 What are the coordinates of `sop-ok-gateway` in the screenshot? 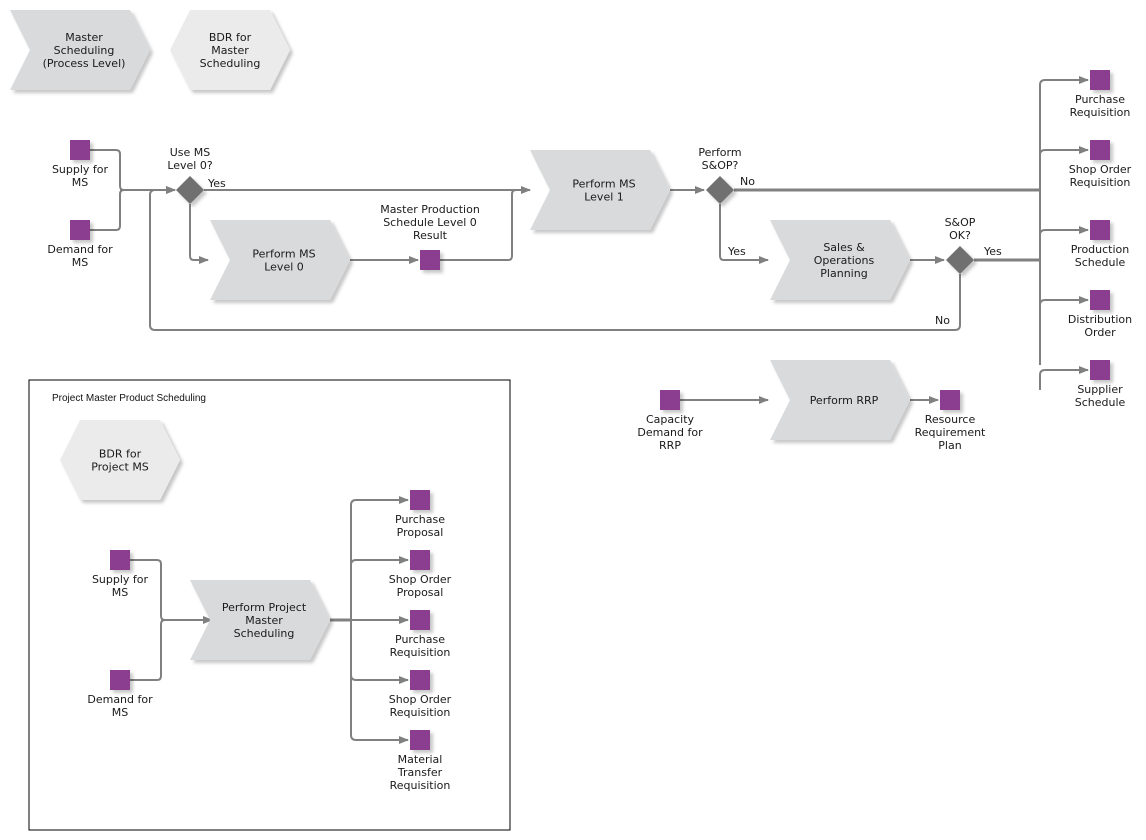 It's located at (960, 260).